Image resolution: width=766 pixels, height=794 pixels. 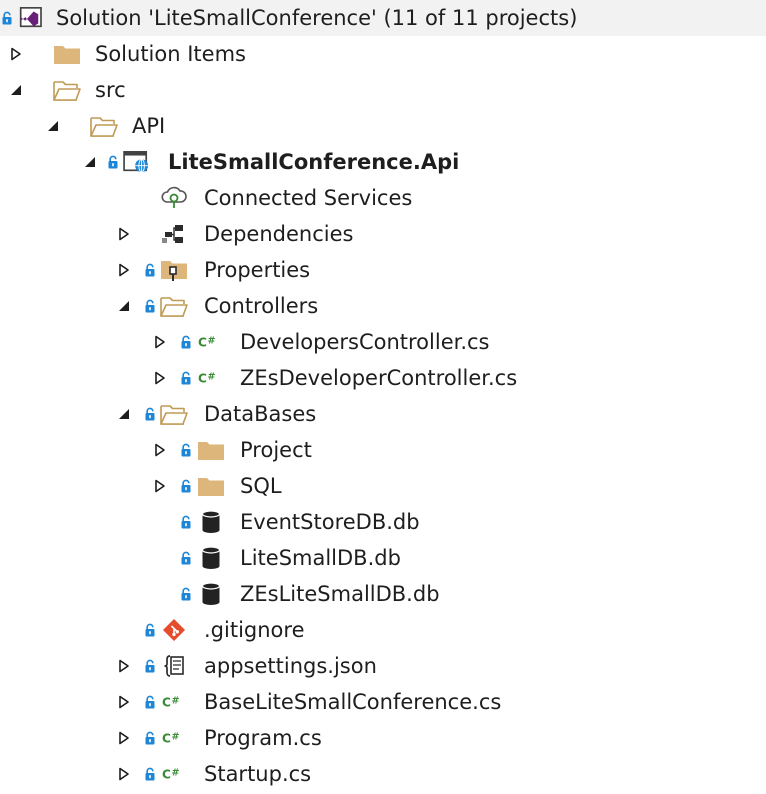 I want to click on tree-row-connected-services: Connected Services, so click(x=383, y=198).